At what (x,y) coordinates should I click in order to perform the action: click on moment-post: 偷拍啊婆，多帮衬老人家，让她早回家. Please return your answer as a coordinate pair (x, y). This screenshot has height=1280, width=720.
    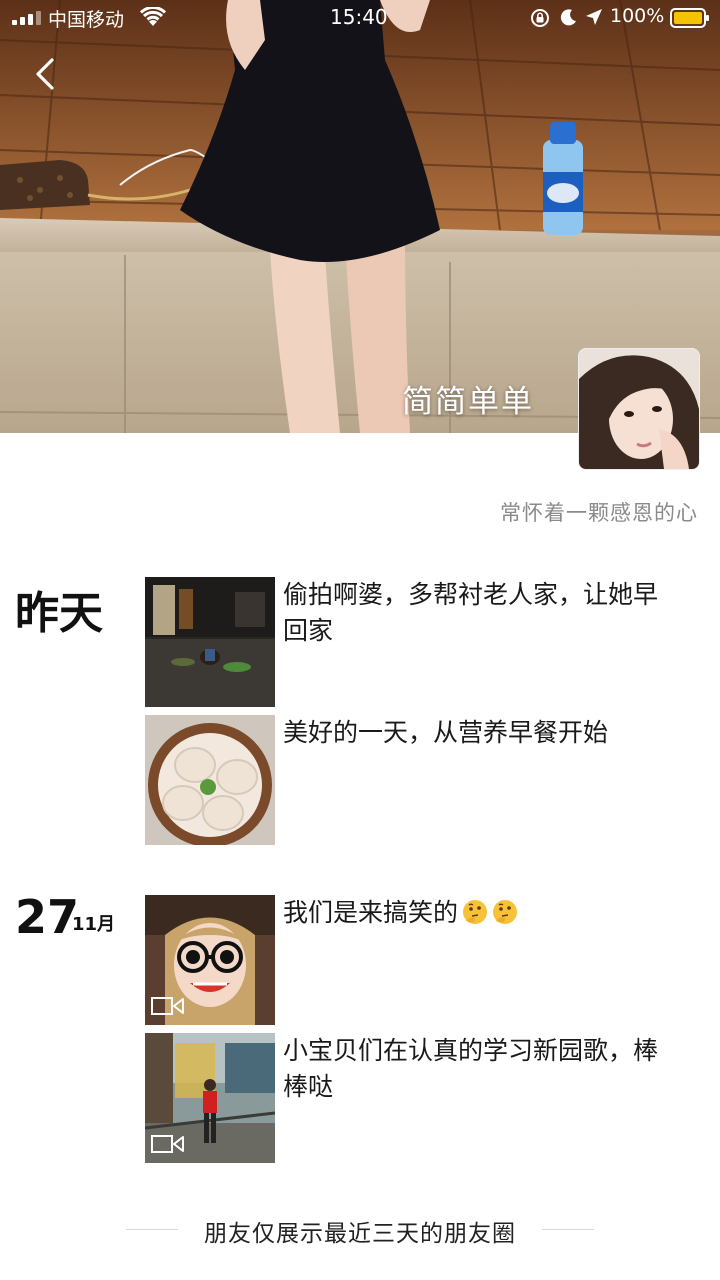
    Looking at the image, I should click on (425, 642).